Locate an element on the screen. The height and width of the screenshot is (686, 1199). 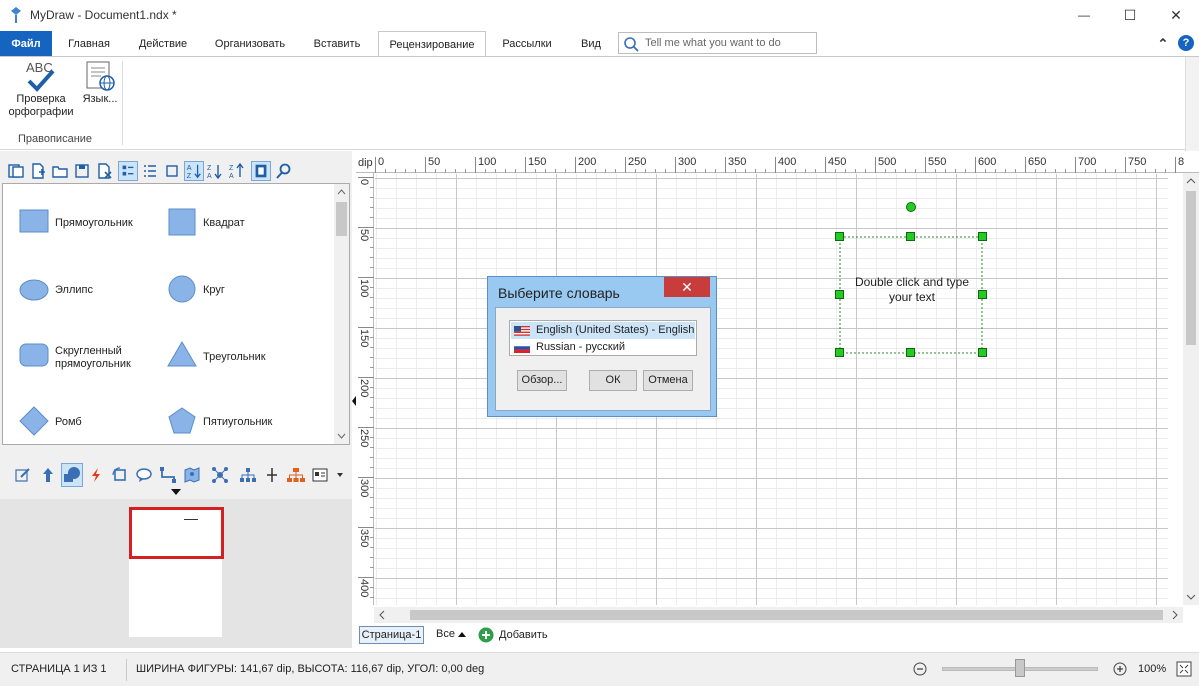
title-bar: MyDraw - Document1.ndx * — ☐ ✕ is located at coordinates (599, 15).